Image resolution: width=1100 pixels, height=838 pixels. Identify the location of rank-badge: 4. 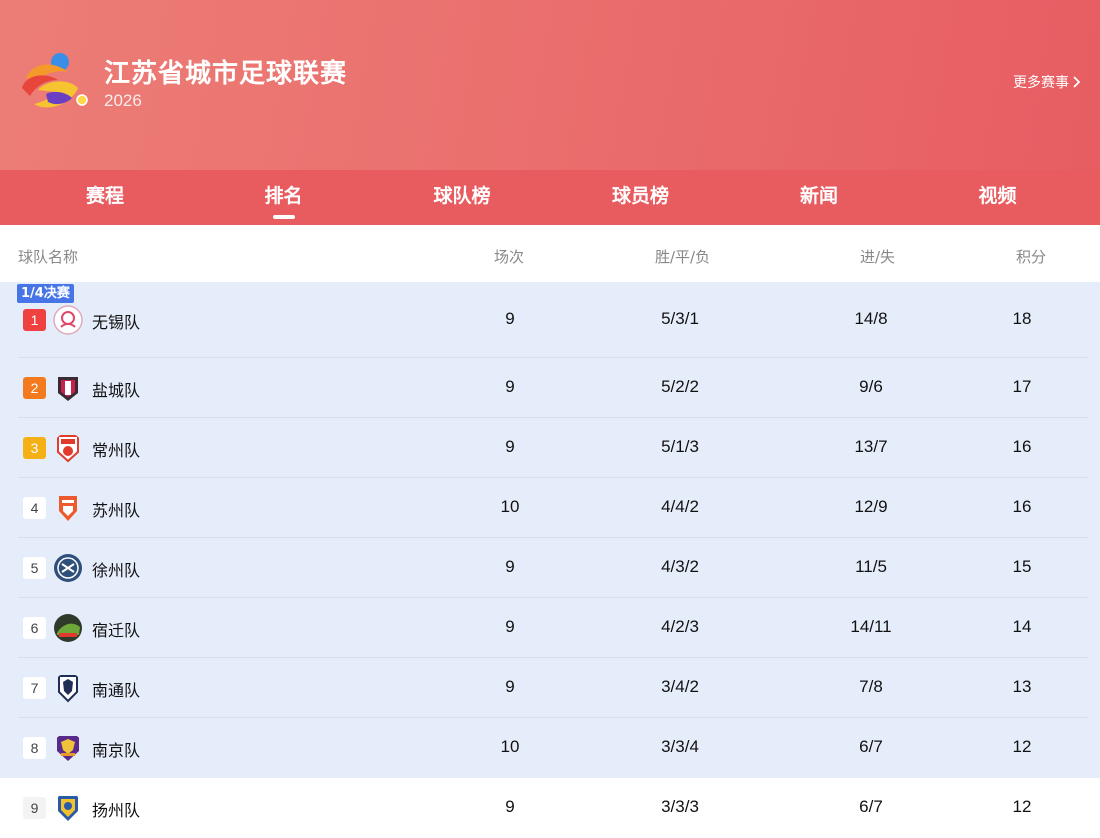
(34, 508).